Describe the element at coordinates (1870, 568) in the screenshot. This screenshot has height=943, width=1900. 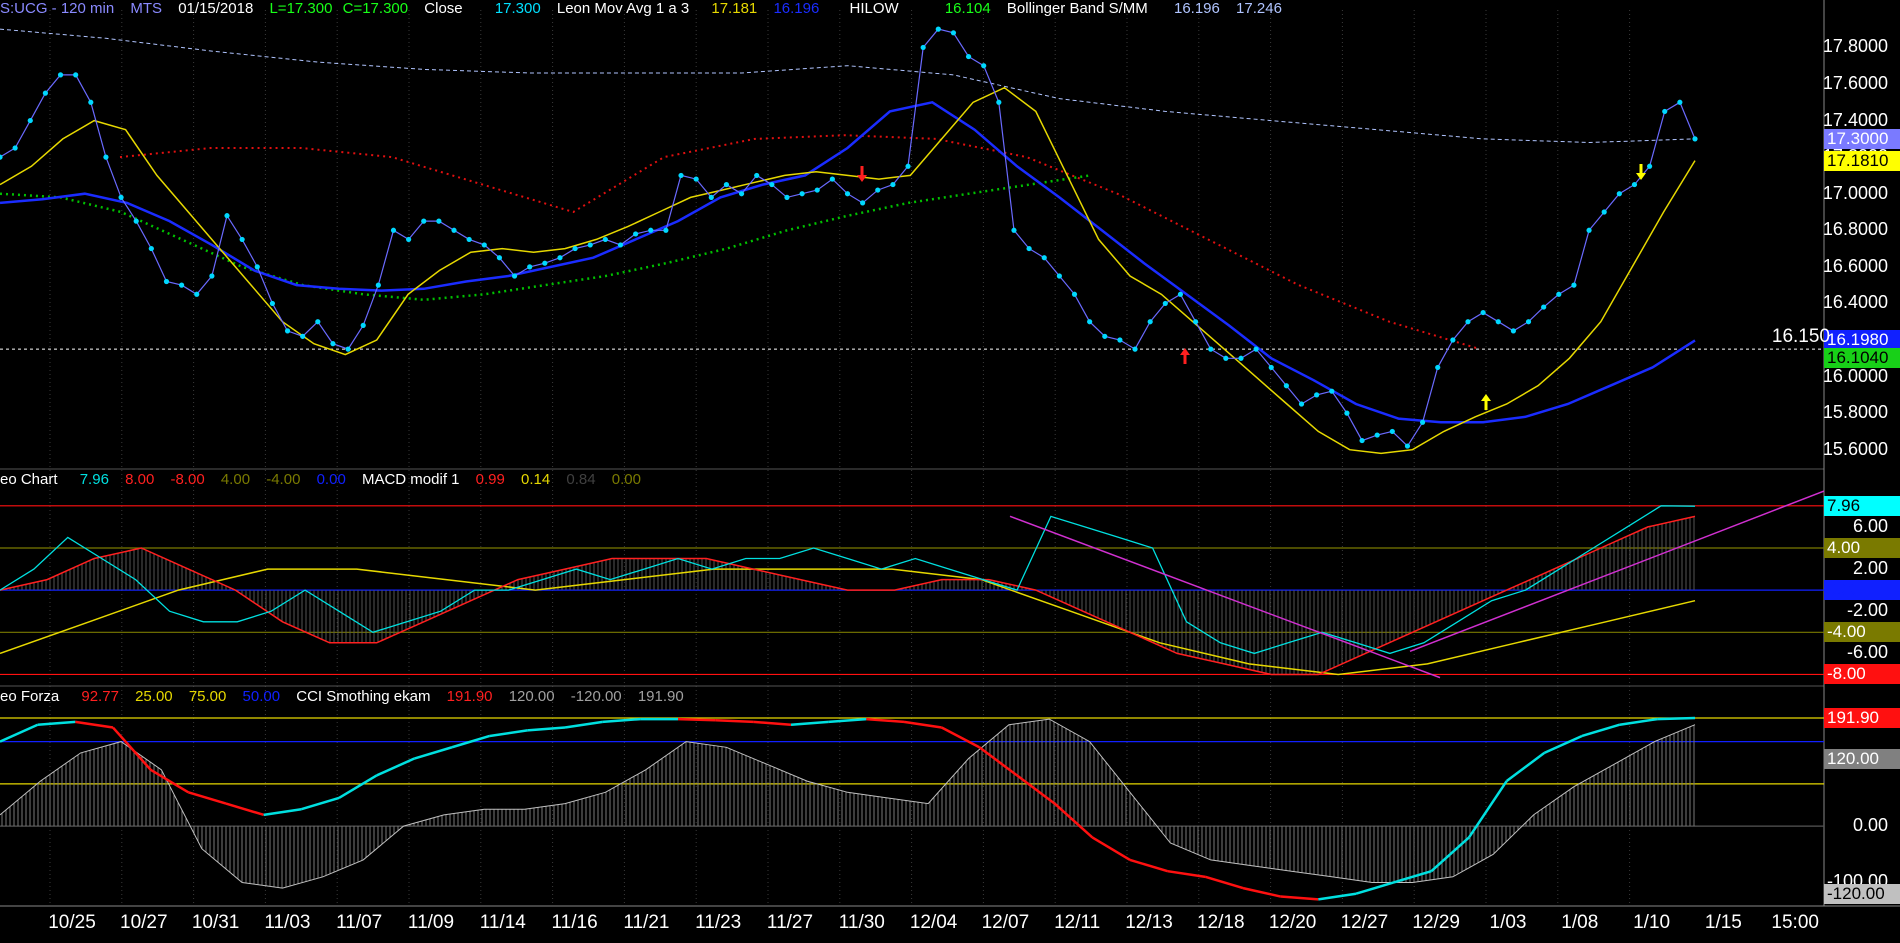
I see `axis-tick-label: 2.00` at that location.